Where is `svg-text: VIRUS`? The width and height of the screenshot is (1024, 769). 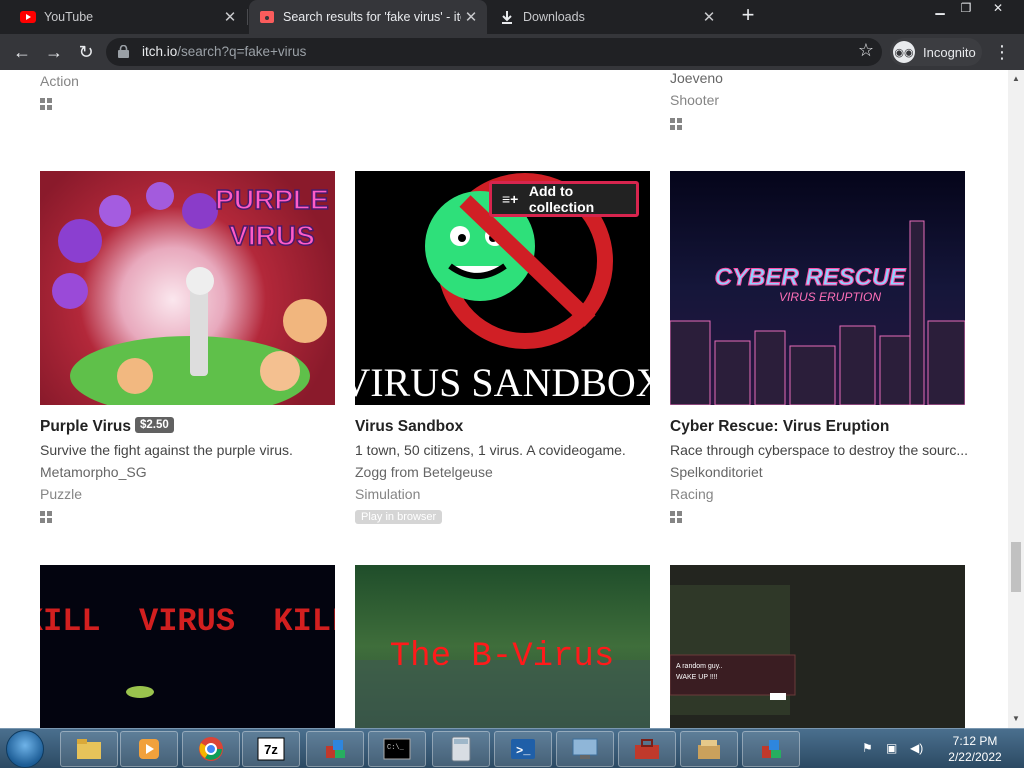 svg-text: VIRUS is located at coordinates (272, 235).